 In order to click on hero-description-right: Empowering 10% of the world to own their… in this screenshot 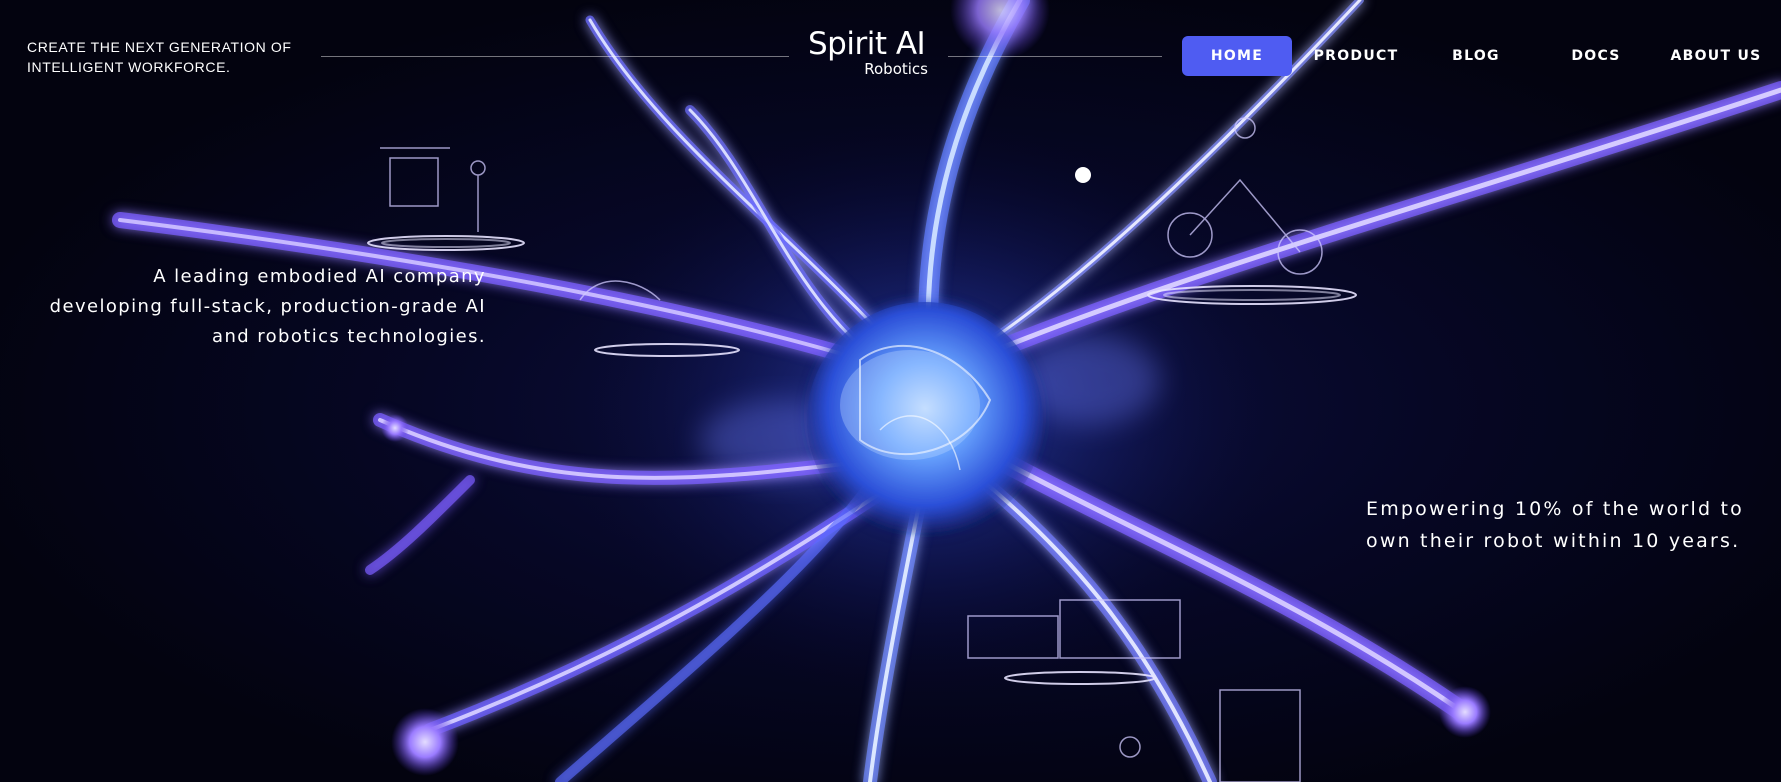, I will do `click(1555, 525)`.